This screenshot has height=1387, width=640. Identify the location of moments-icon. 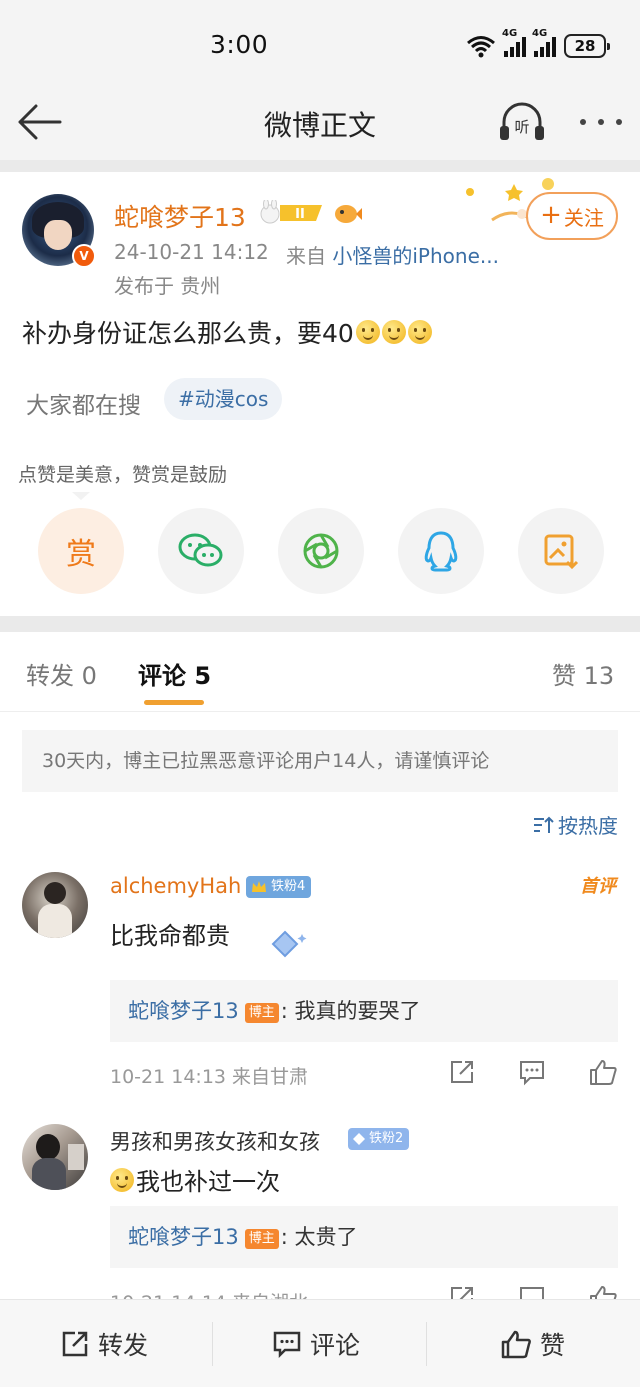
(321, 551).